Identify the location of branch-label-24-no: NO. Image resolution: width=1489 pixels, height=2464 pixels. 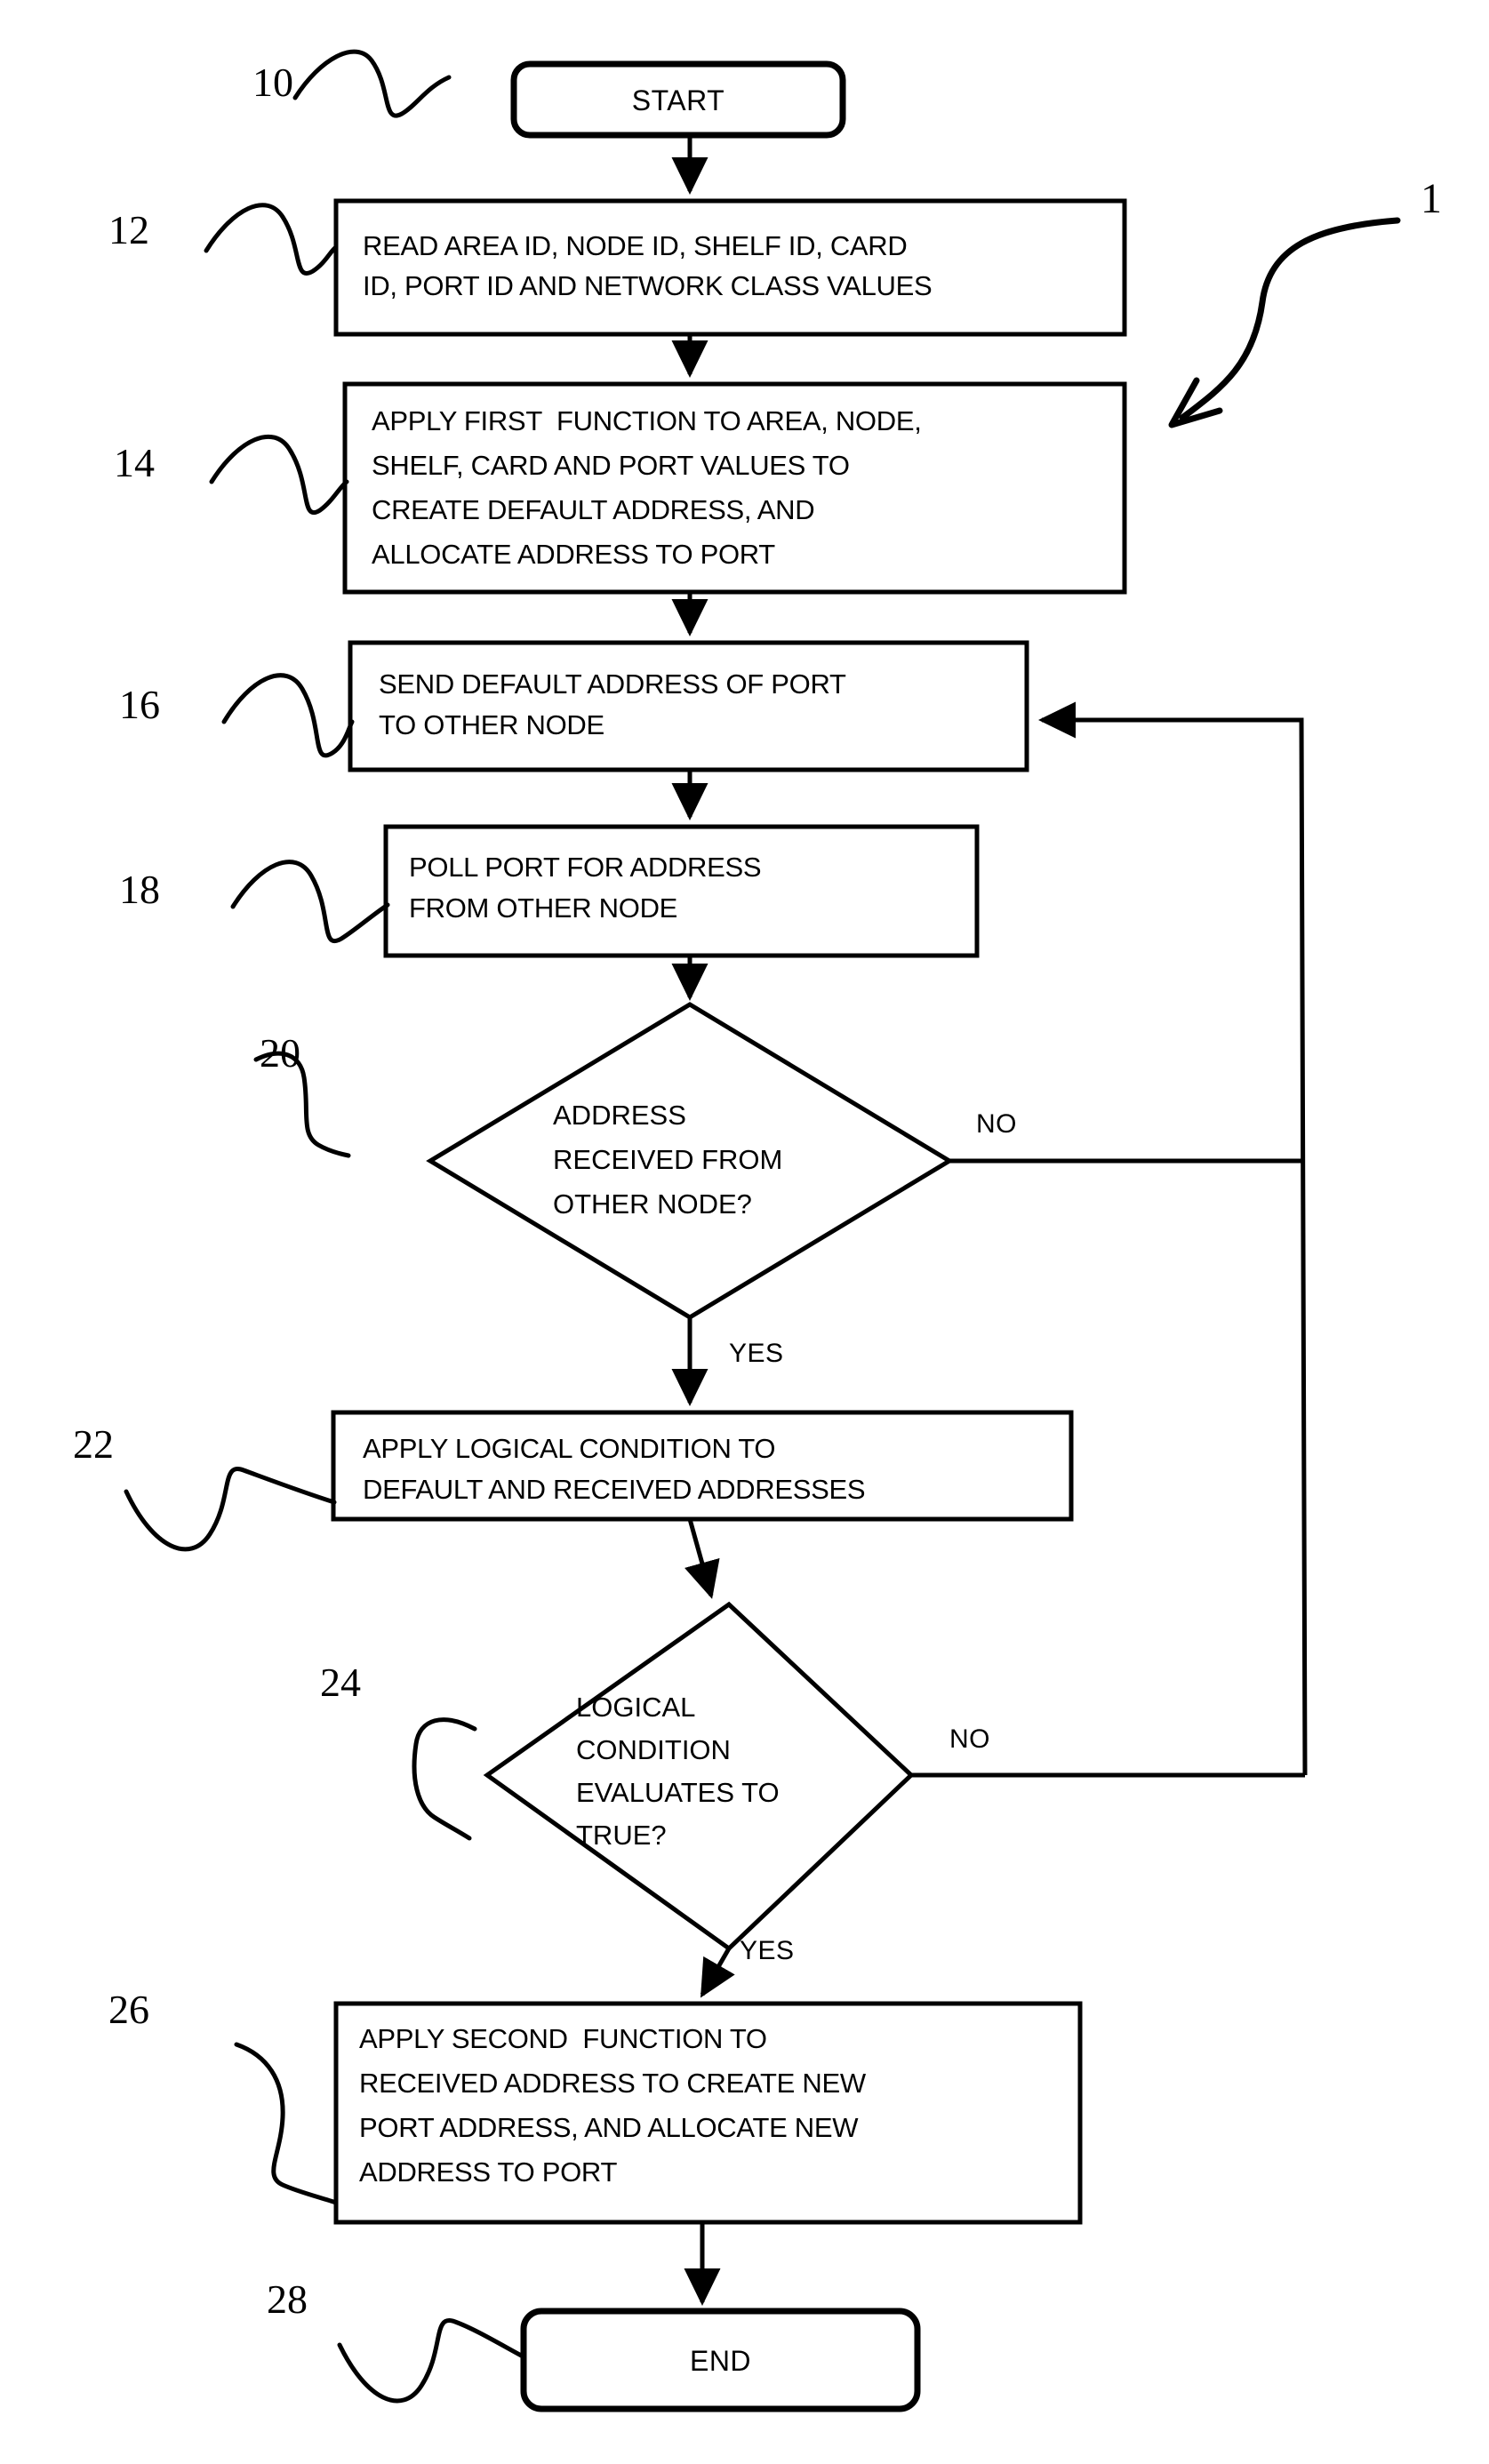
(969, 1739).